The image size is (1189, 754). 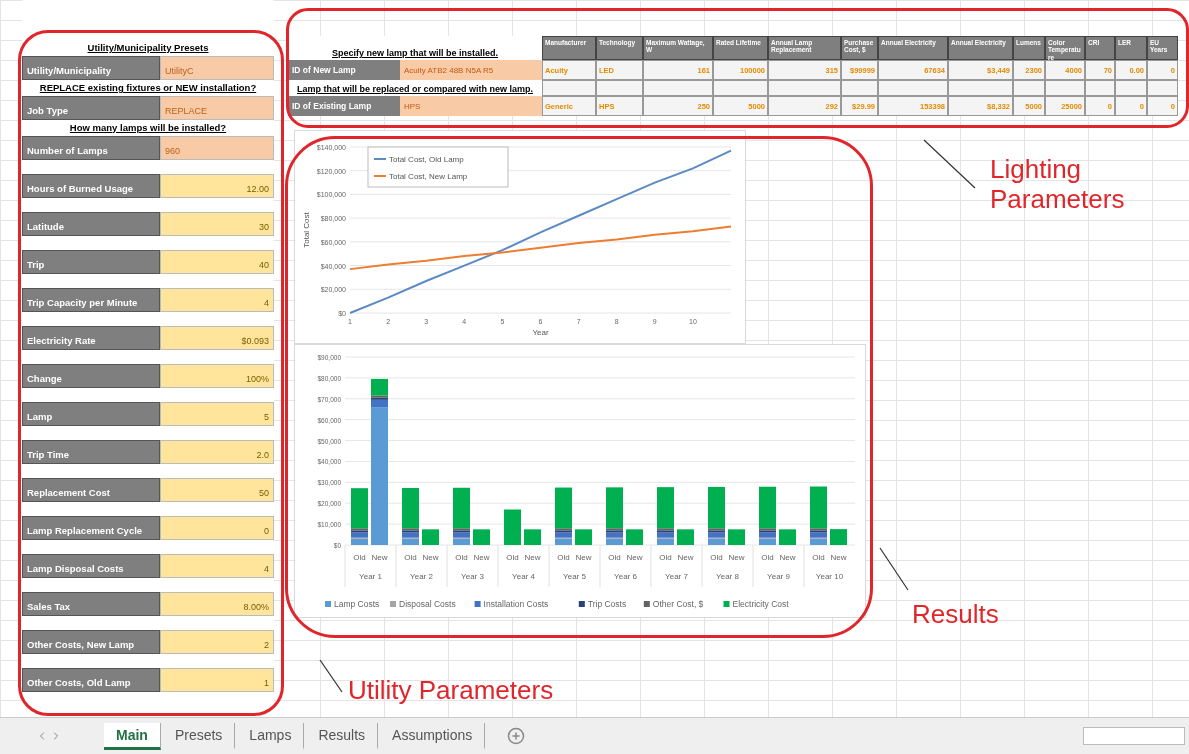 What do you see at coordinates (148, 88) in the screenshot?
I see `section-heading: REPLACE existing fixtures or NEW installation?` at bounding box center [148, 88].